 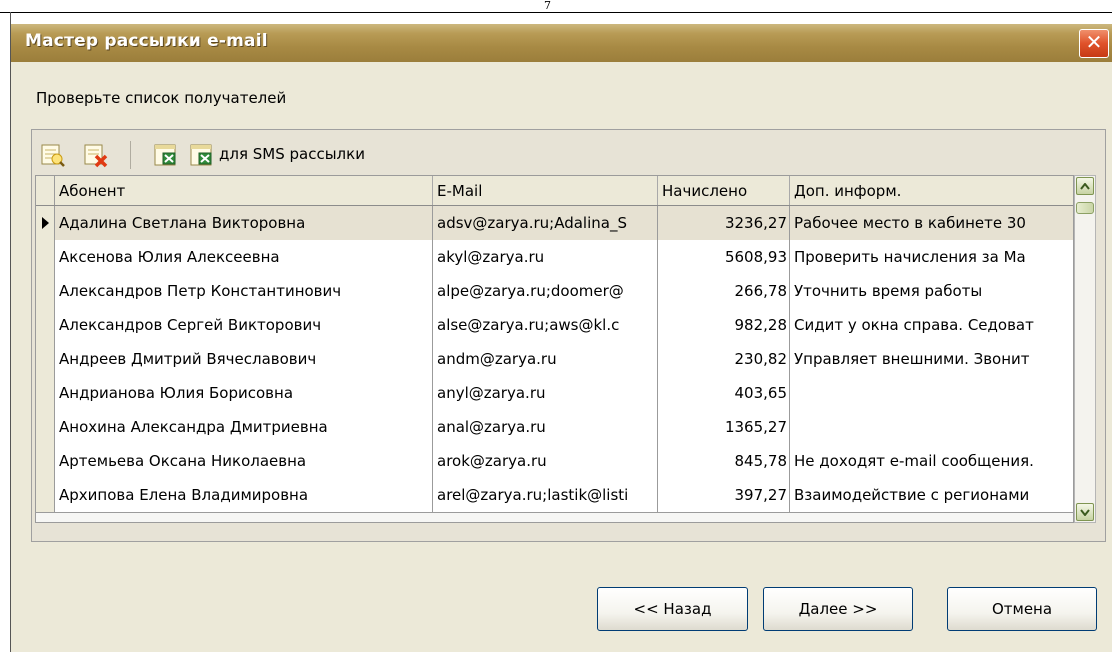 I want to click on column-header-email: E-Mail, so click(x=545, y=190).